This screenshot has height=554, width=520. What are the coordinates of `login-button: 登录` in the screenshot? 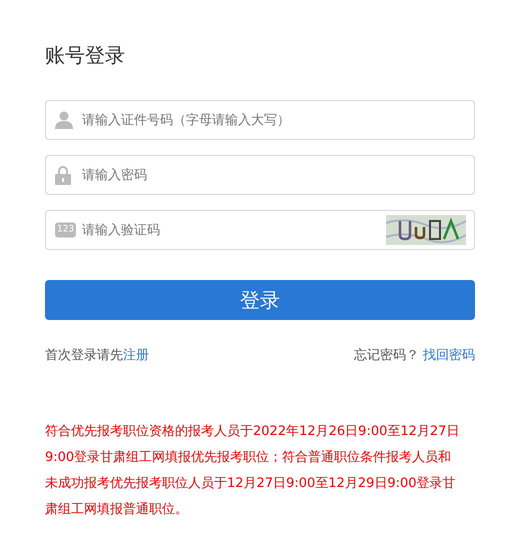 It's located at (260, 300).